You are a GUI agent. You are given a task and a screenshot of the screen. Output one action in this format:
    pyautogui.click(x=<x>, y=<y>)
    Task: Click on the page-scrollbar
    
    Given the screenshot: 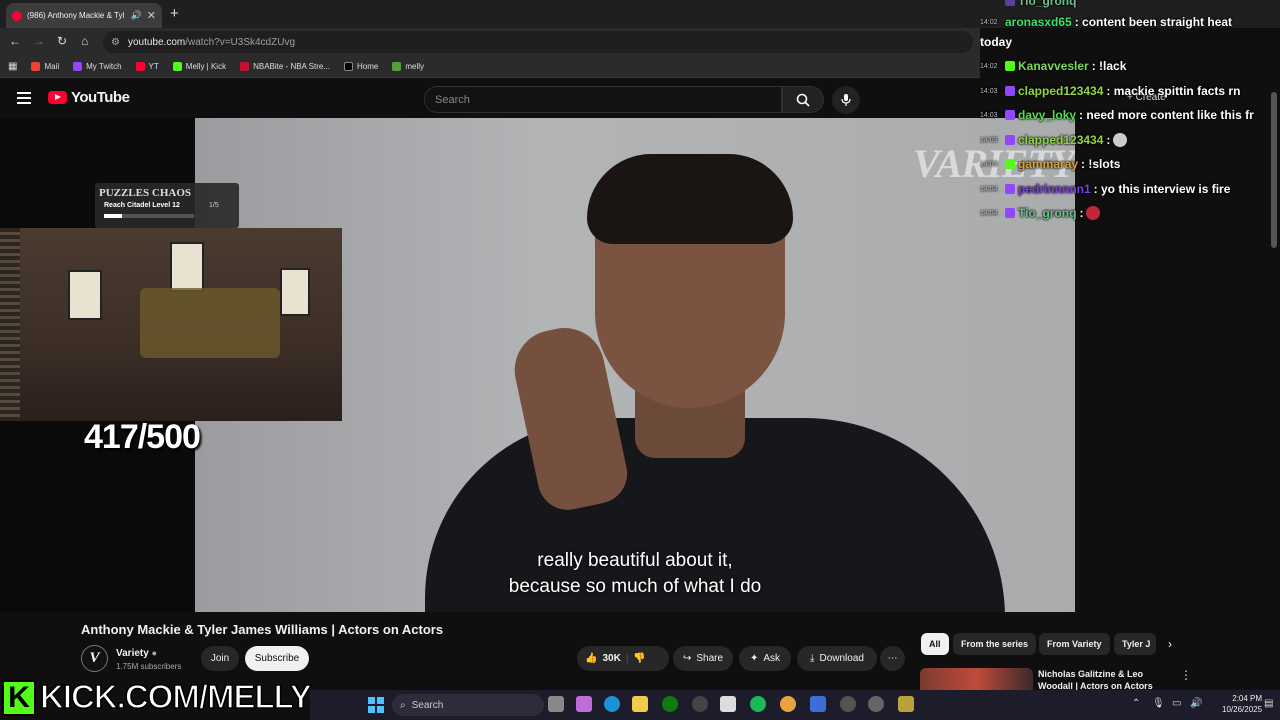 What is the action you would take?
    pyautogui.click(x=1274, y=170)
    